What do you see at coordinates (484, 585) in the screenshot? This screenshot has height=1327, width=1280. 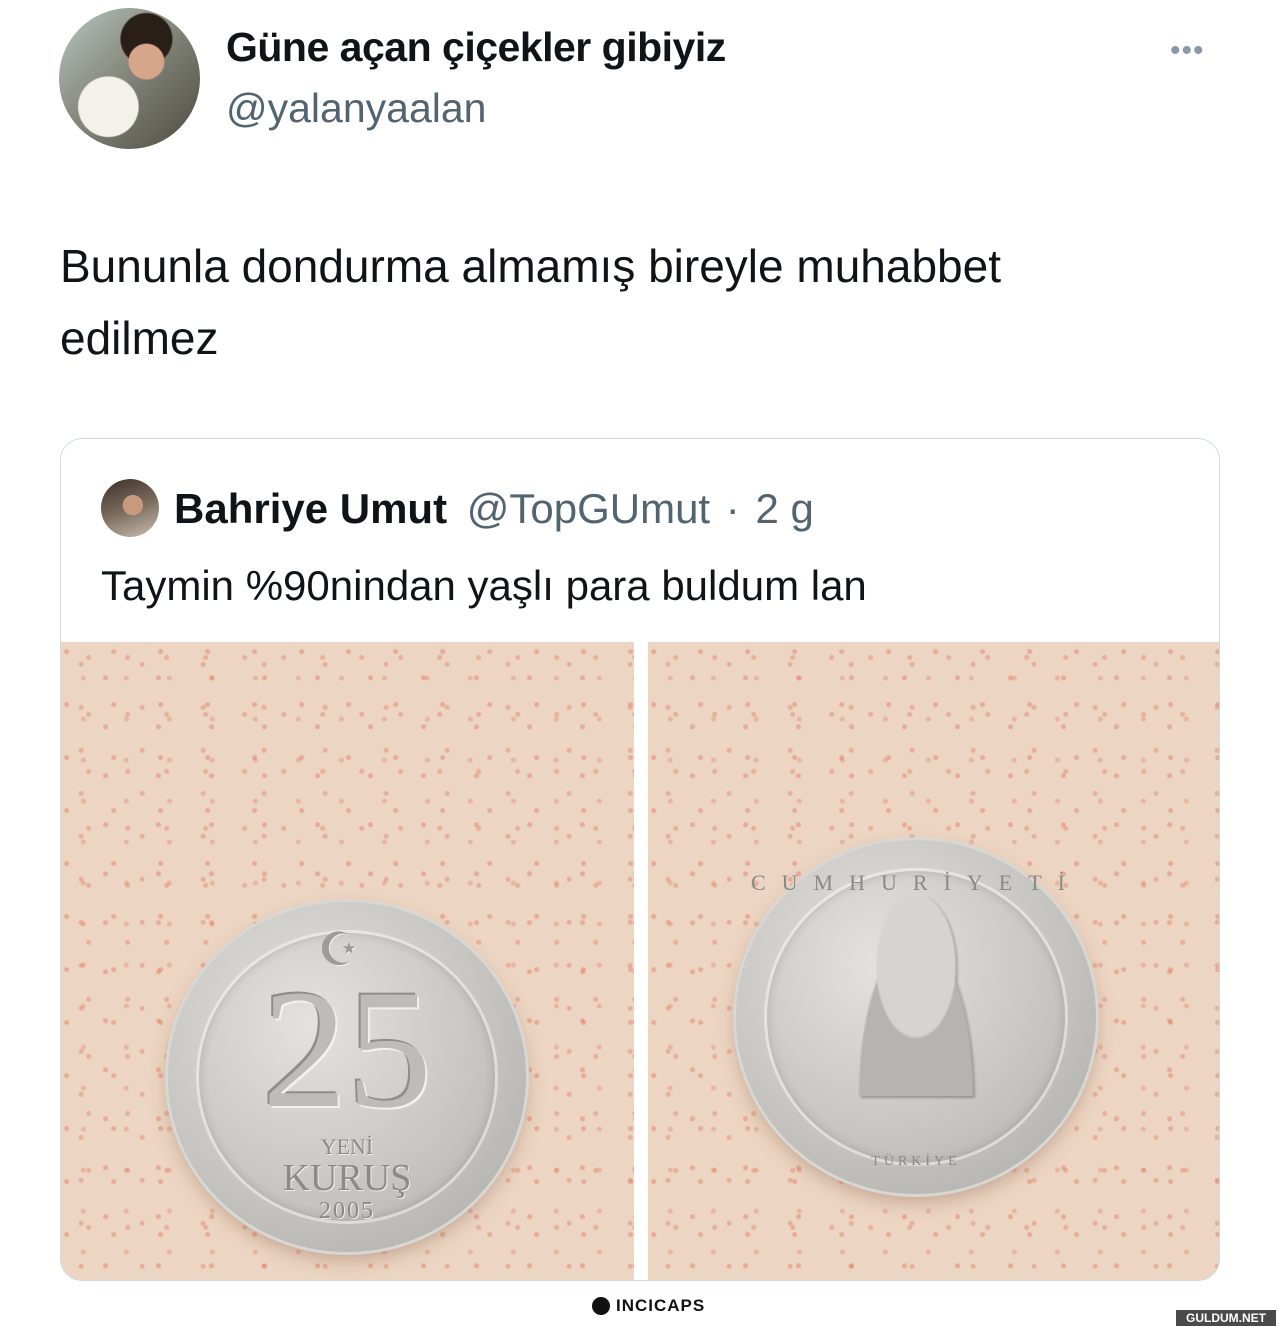 I see `quoted-text: Taymin %90nindan yaşlı para buldum lan` at bounding box center [484, 585].